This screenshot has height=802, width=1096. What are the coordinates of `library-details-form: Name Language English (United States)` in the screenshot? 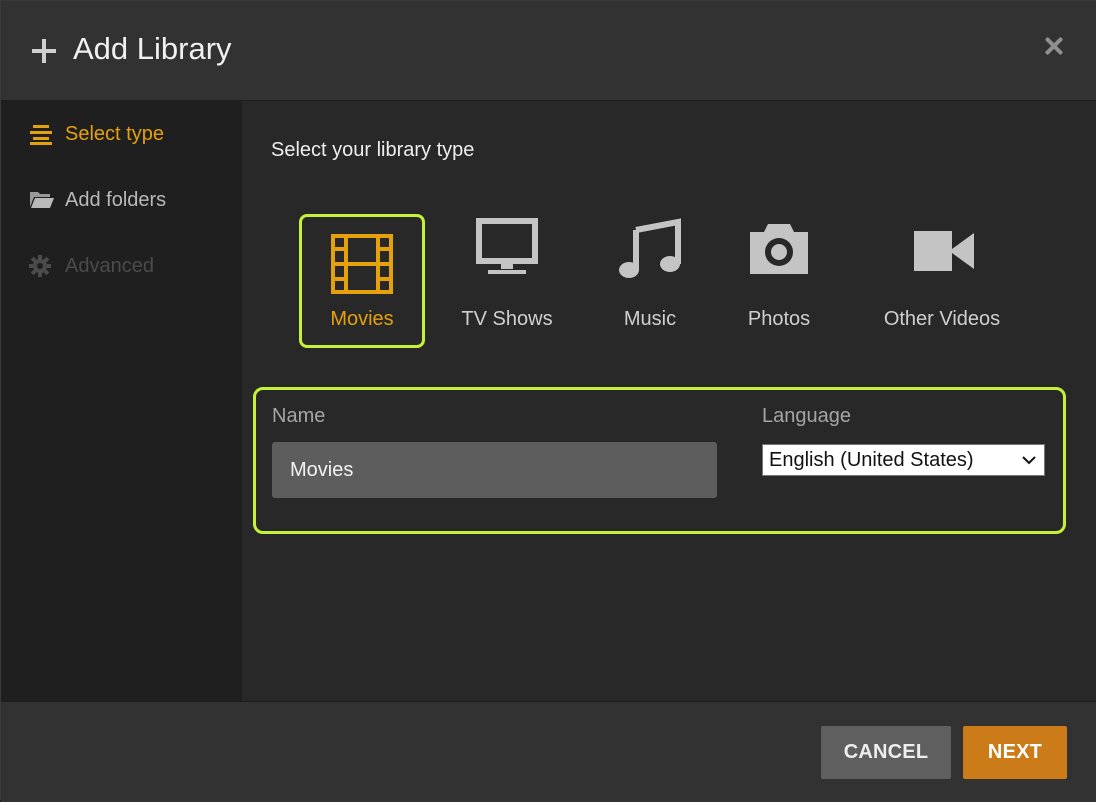 It's located at (659, 460).